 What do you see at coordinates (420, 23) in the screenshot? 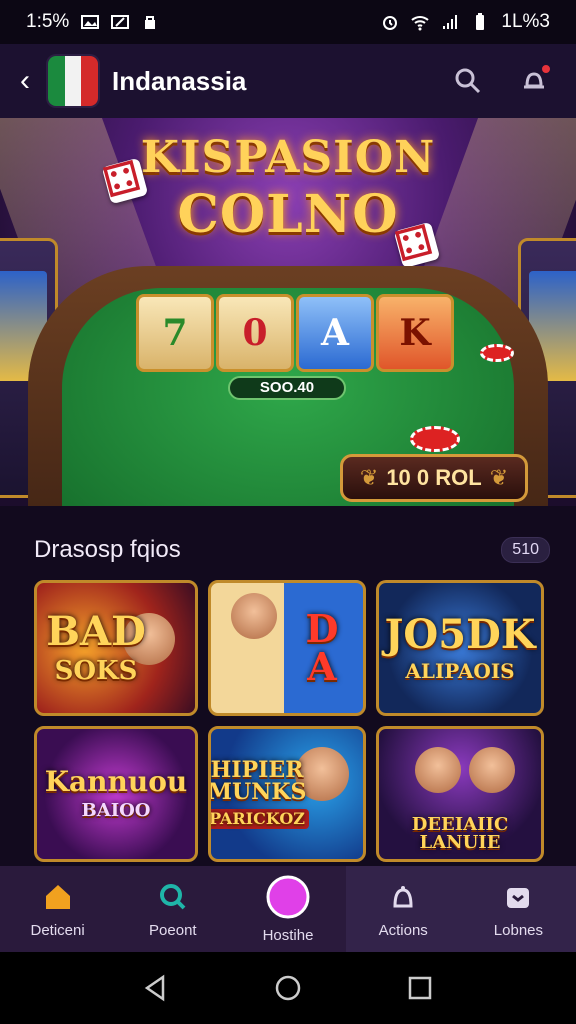
I see `wifi-icon` at bounding box center [420, 23].